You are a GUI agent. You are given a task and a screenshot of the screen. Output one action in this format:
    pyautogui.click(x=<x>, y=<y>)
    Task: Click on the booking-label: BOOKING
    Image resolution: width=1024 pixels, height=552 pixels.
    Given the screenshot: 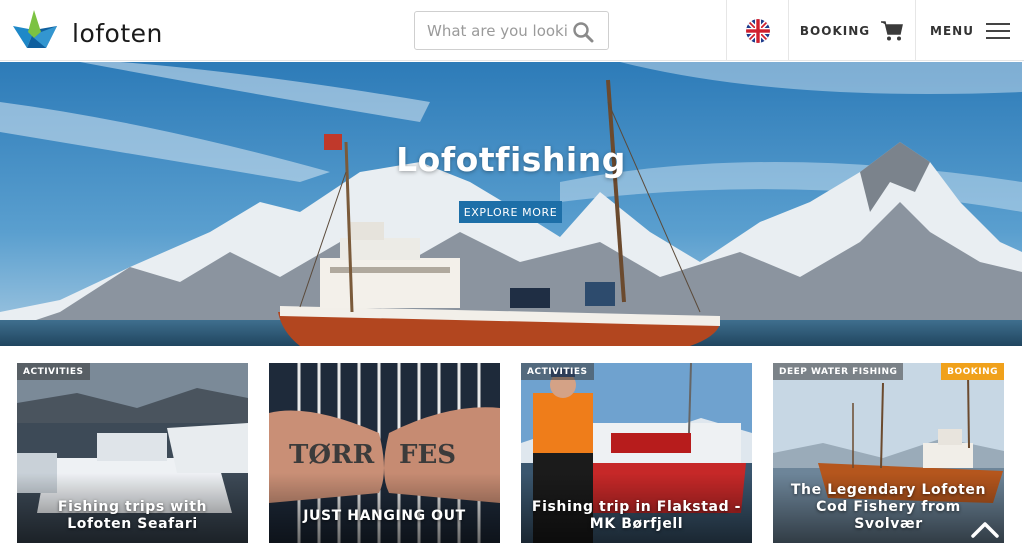 What is the action you would take?
    pyautogui.click(x=835, y=30)
    